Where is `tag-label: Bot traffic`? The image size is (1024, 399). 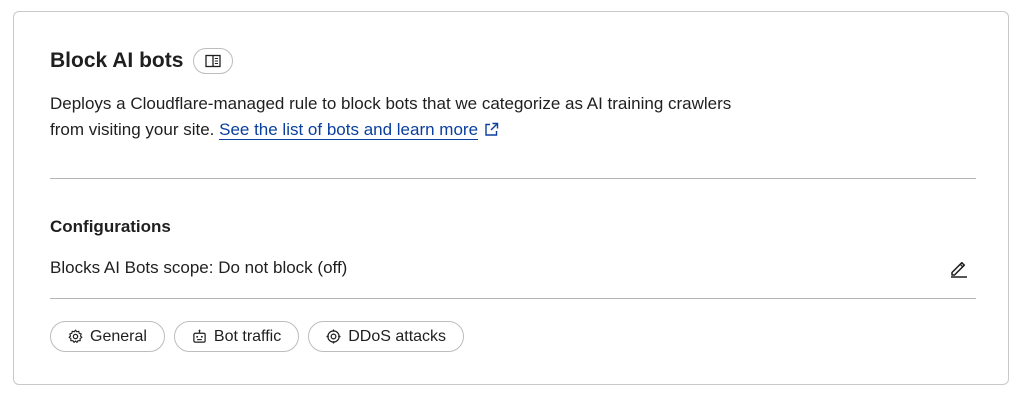 tag-label: Bot traffic is located at coordinates (247, 336).